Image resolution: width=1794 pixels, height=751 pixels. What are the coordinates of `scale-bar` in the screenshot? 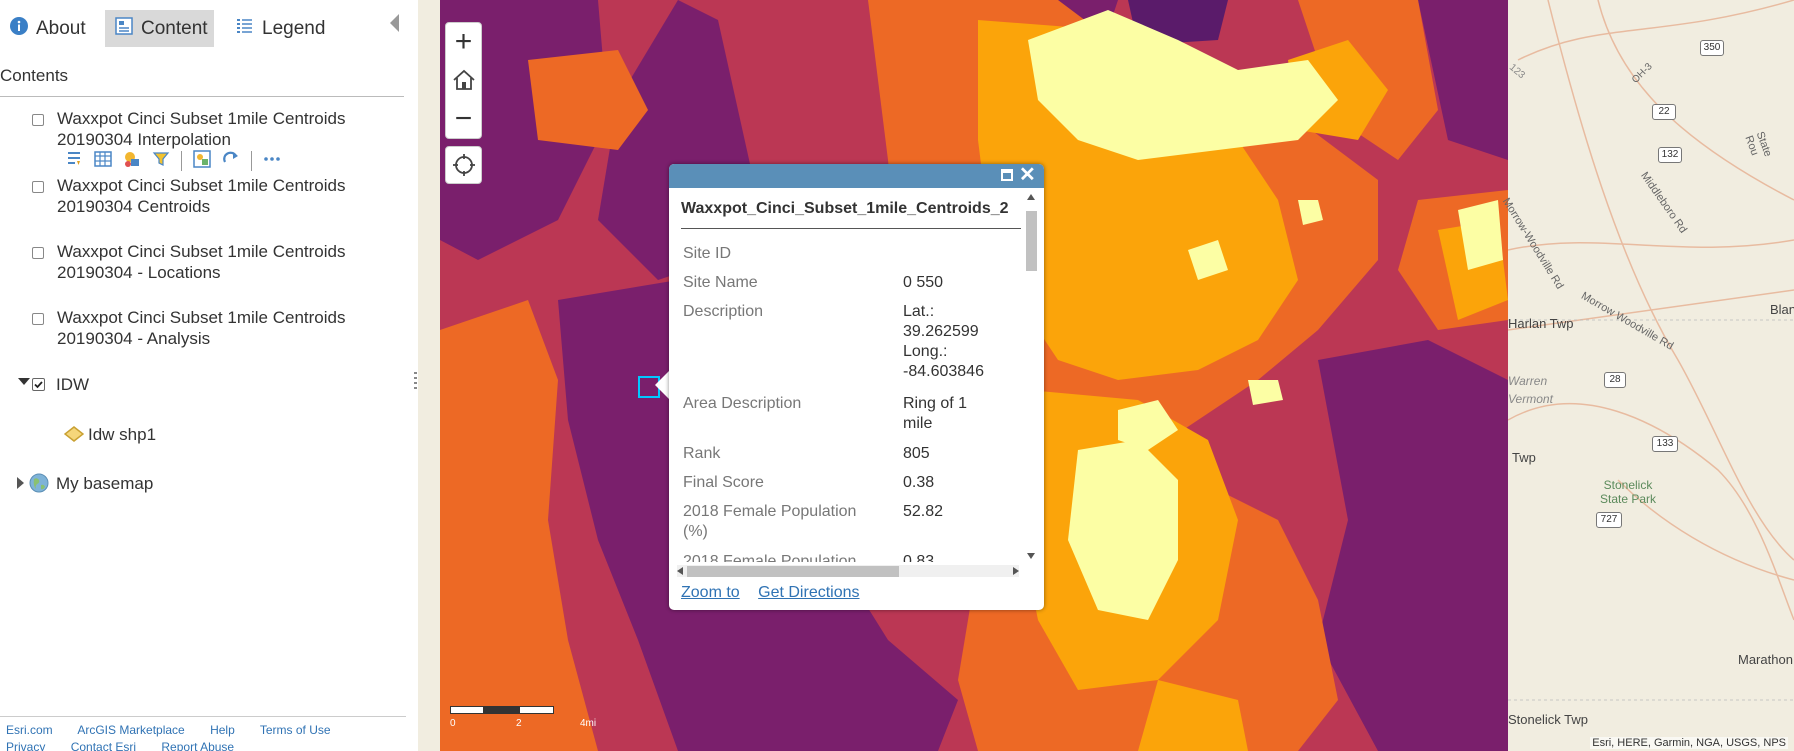 It's located at (502, 711).